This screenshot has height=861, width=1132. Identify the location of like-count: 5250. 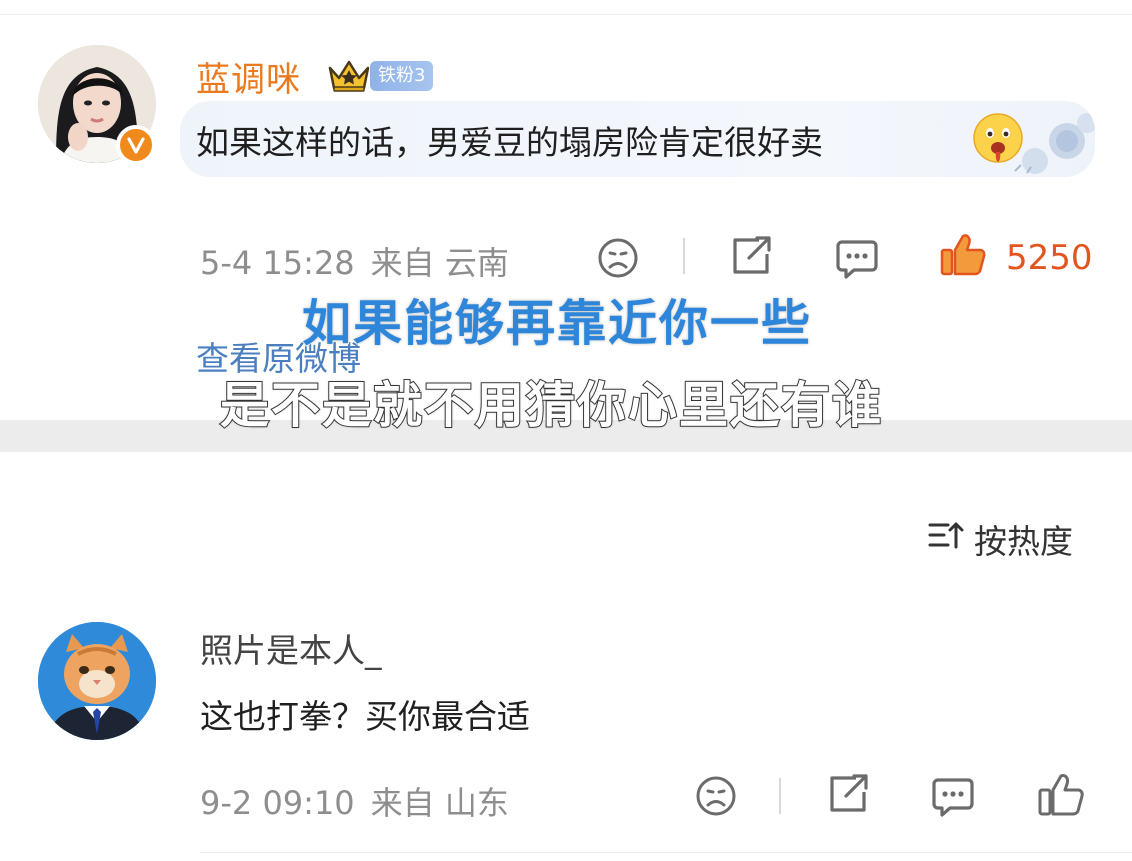
(1049, 258).